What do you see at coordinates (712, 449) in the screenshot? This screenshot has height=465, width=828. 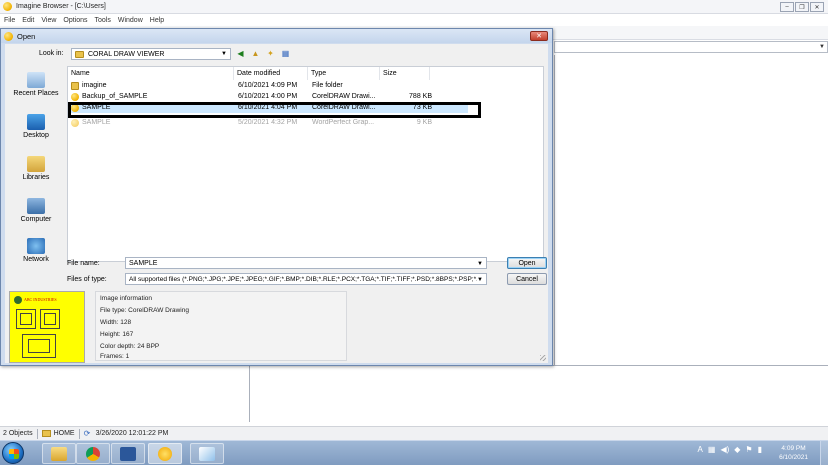 I see `keyboard-icon: ▦` at bounding box center [712, 449].